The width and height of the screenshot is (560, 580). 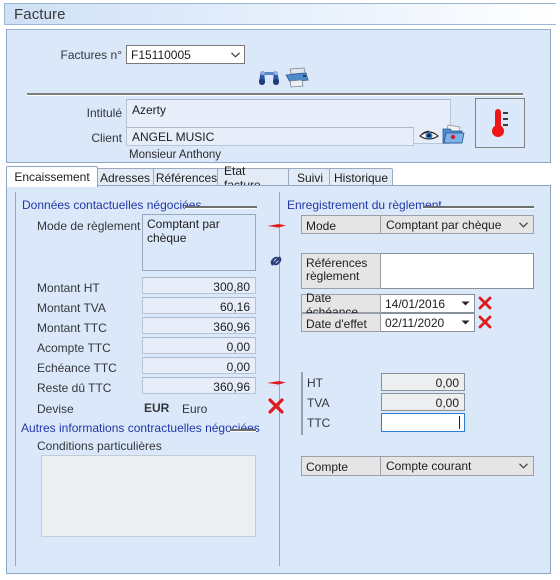 What do you see at coordinates (15, 379) in the screenshot?
I see `left-group-rule` at bounding box center [15, 379].